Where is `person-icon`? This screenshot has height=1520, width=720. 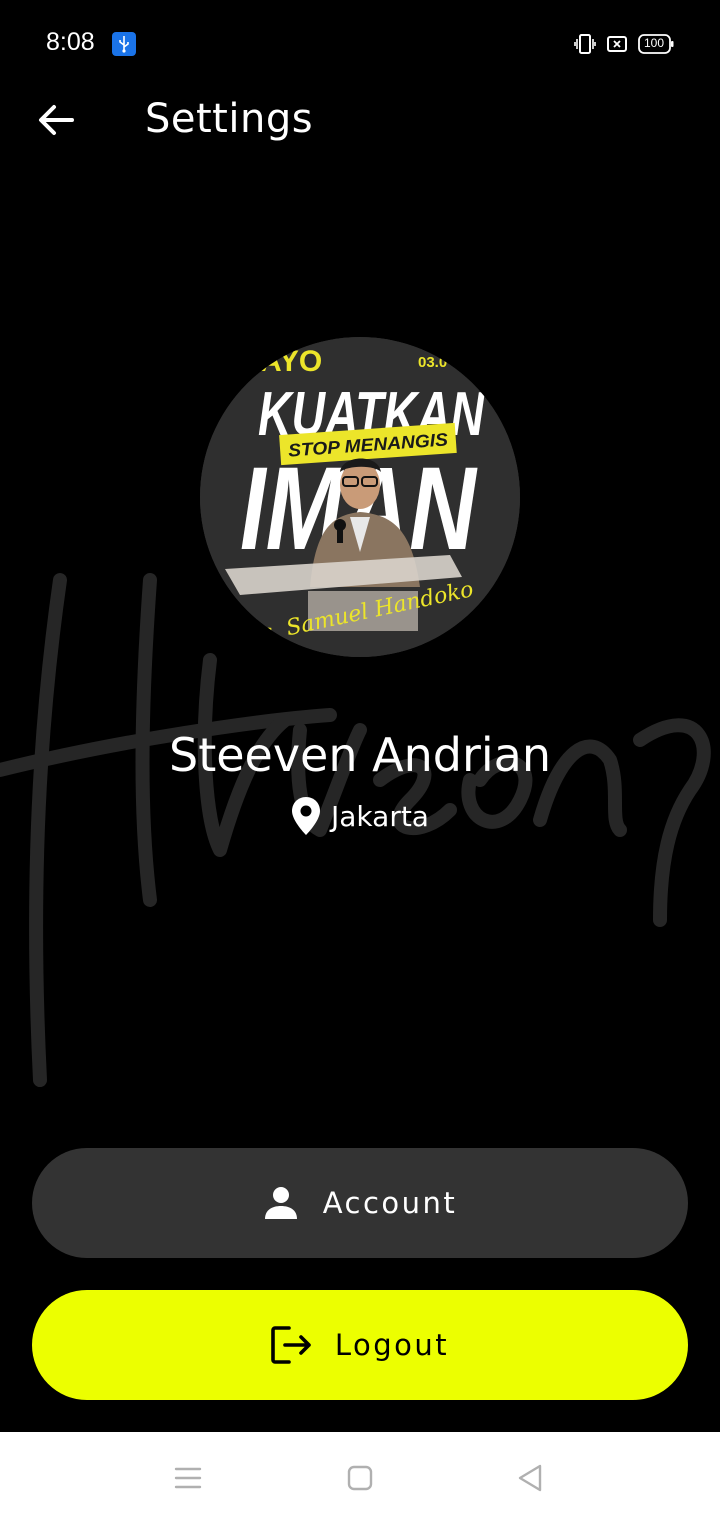 person-icon is located at coordinates (280, 1203).